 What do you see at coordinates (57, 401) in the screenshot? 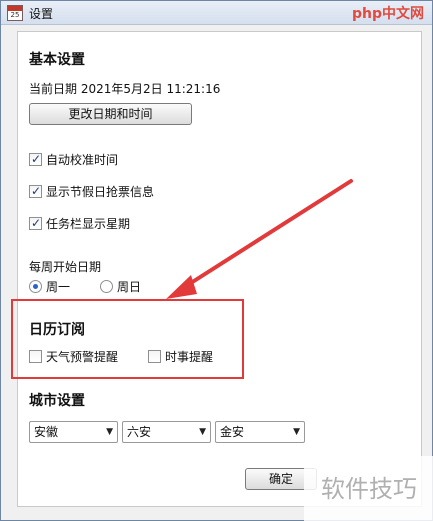
I see `city-settings-heading: 城市设置` at bounding box center [57, 401].